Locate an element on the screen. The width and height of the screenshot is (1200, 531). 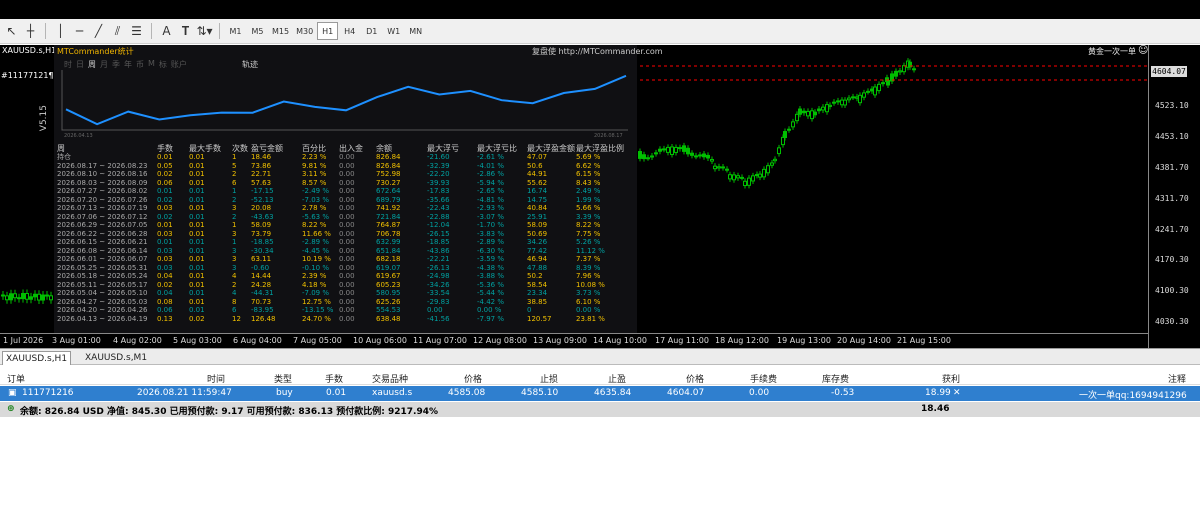
stats-cell: -7.97 % is located at coordinates (490, 318).